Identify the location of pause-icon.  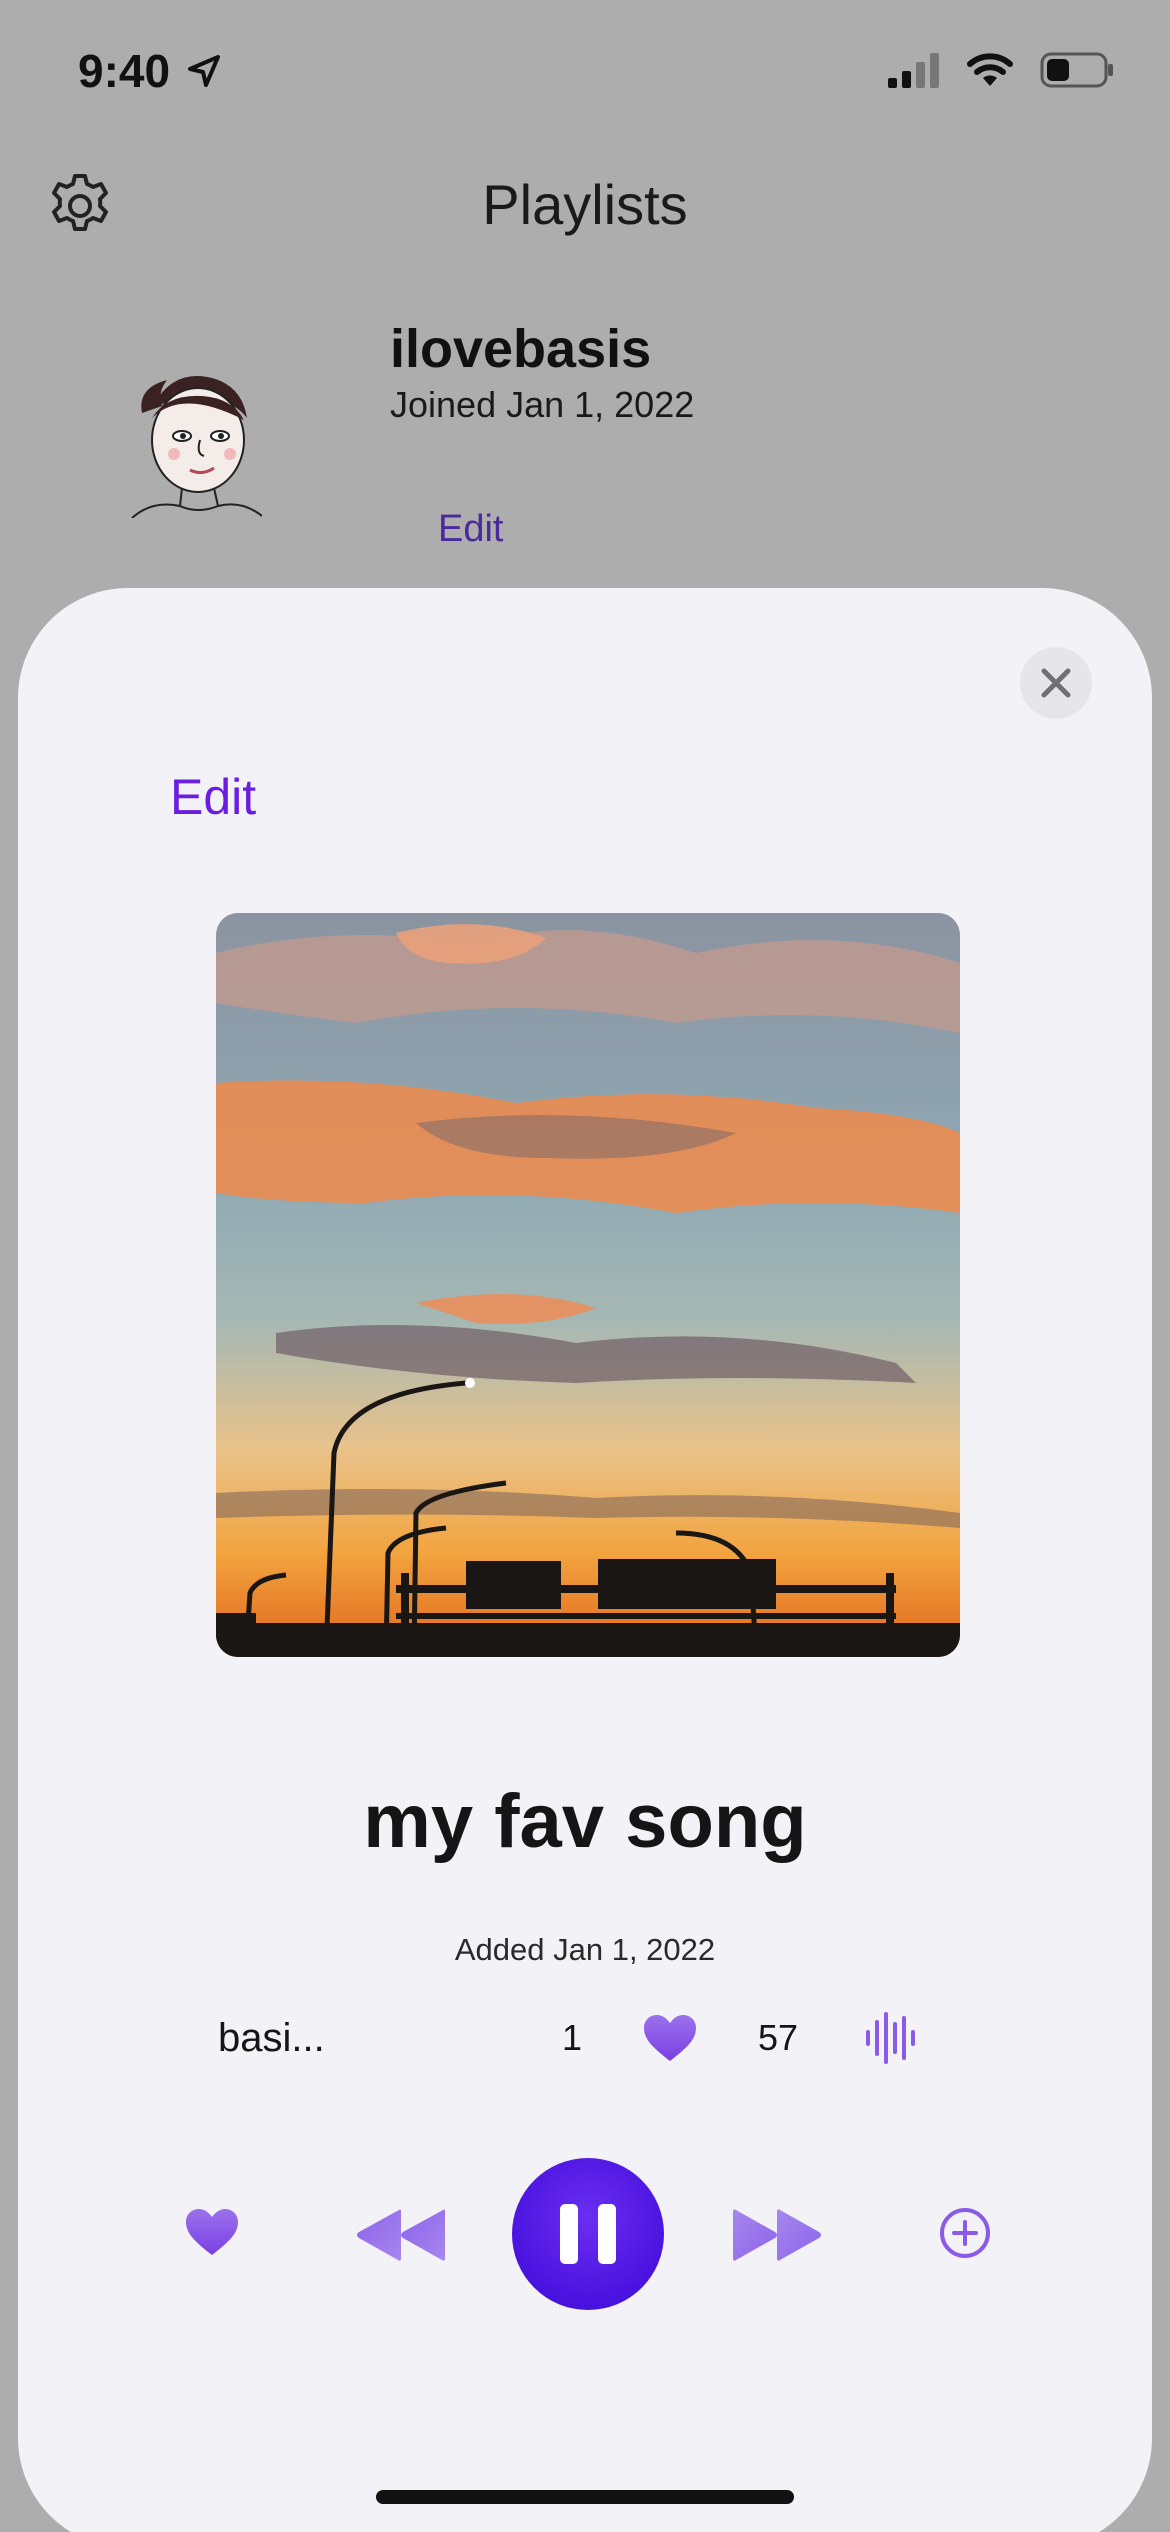
(588, 2234).